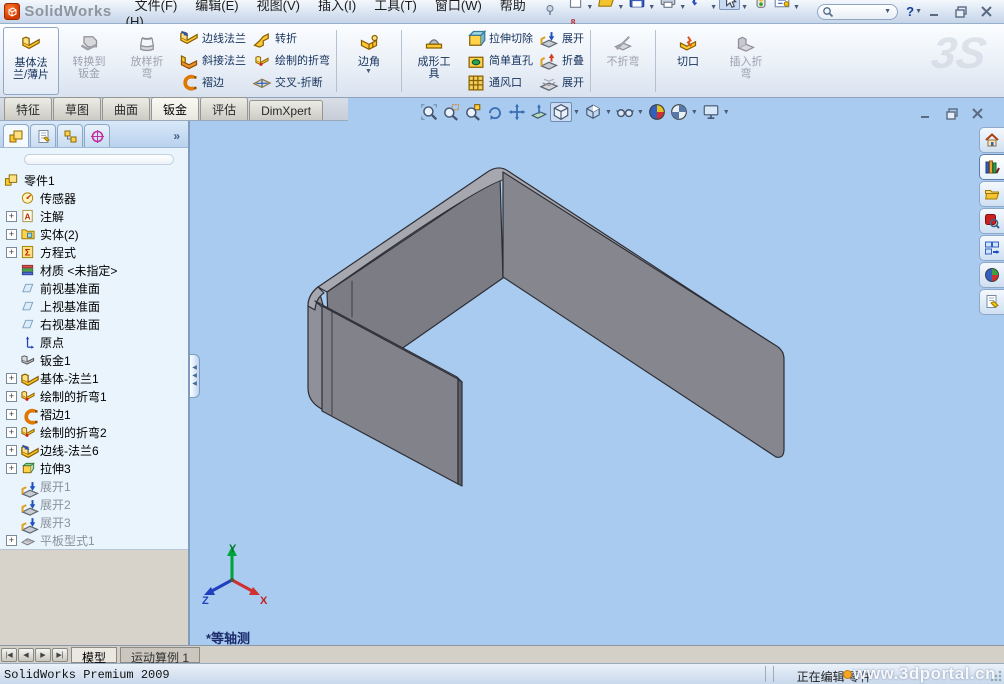 The width and height of the screenshot is (1004, 684). I want to click on ribbon-flatten-button: 展开, so click(561, 83).